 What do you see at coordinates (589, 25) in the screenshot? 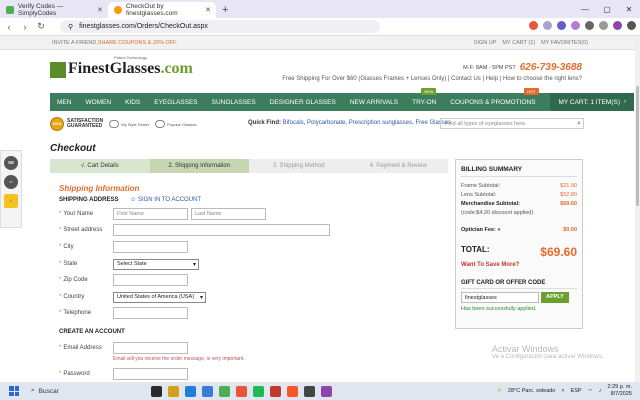
I see `extensions-menu-icon` at bounding box center [589, 25].